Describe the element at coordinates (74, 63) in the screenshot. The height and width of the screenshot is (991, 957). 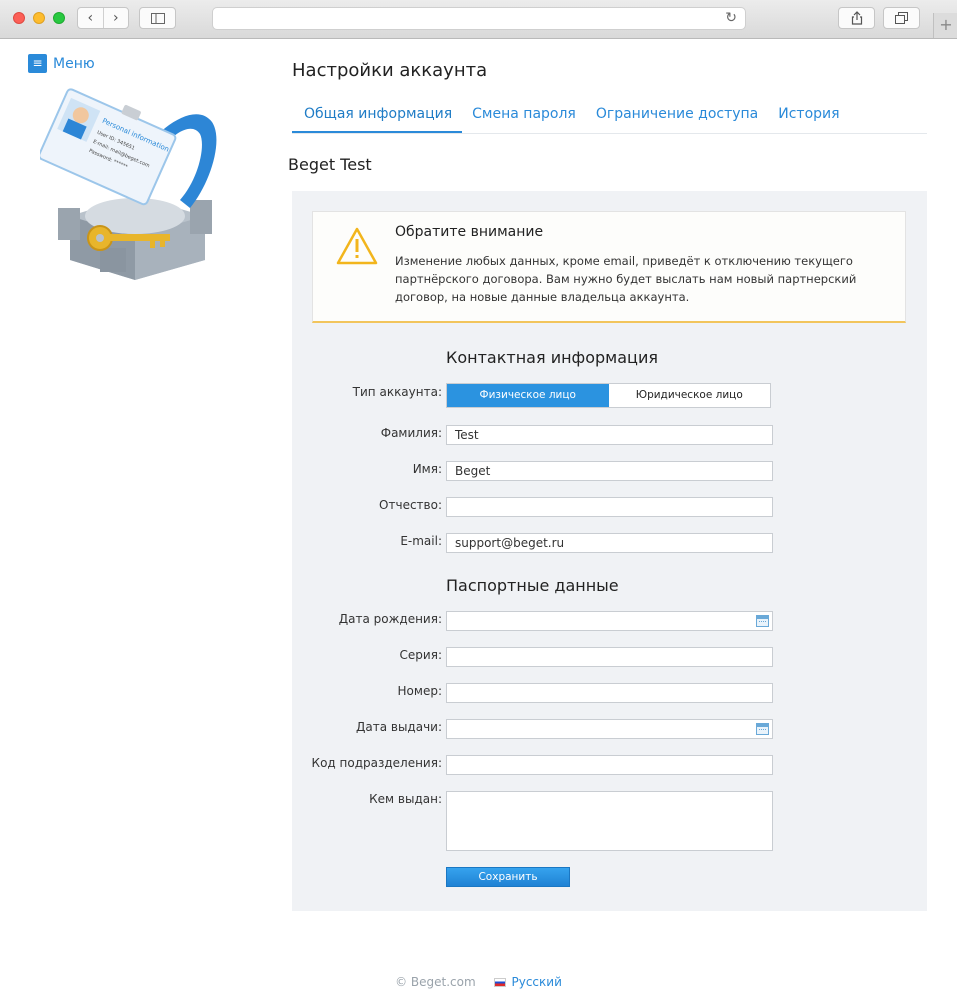
I see `menu-label: Меню` at that location.